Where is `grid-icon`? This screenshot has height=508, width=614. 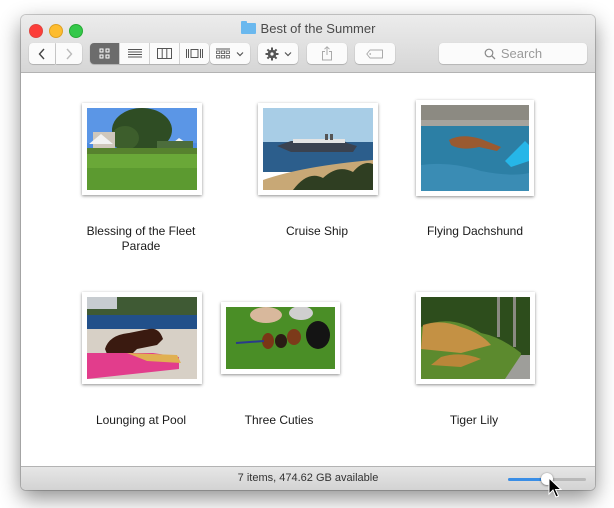 grid-icon is located at coordinates (104, 53).